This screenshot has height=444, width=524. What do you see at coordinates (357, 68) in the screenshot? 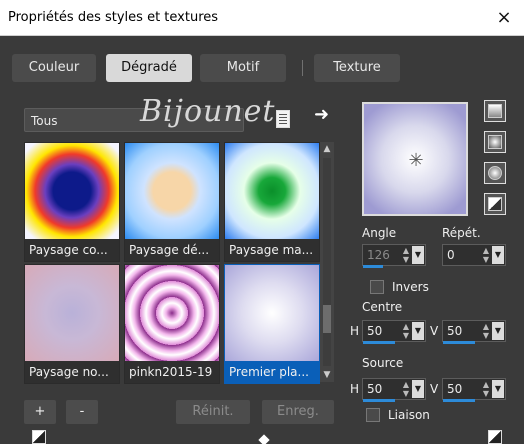
I see `tab-texture: Texture` at bounding box center [357, 68].